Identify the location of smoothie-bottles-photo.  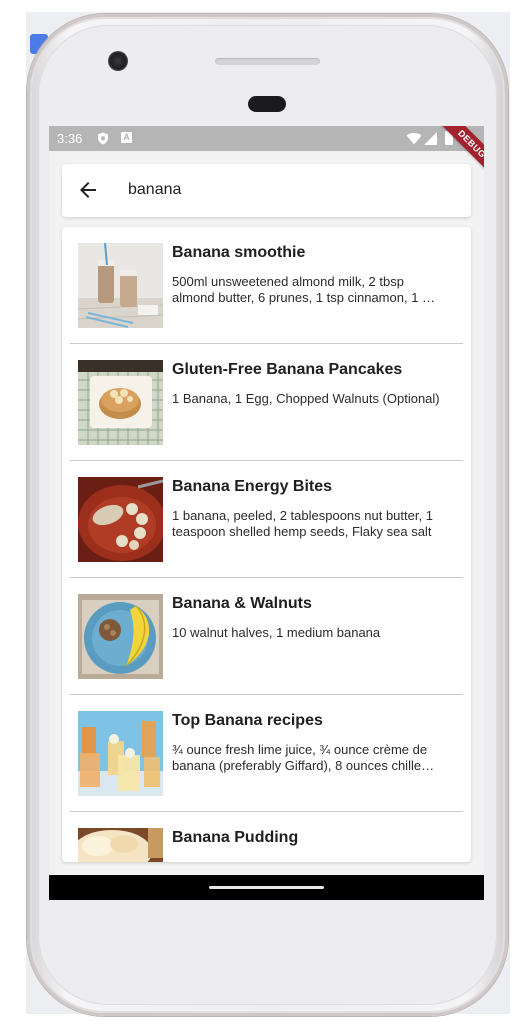
(120, 285).